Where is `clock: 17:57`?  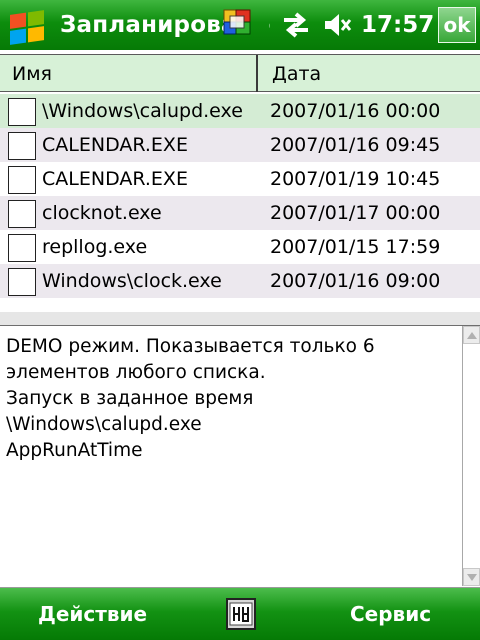
clock: 17:57 is located at coordinates (397, 25).